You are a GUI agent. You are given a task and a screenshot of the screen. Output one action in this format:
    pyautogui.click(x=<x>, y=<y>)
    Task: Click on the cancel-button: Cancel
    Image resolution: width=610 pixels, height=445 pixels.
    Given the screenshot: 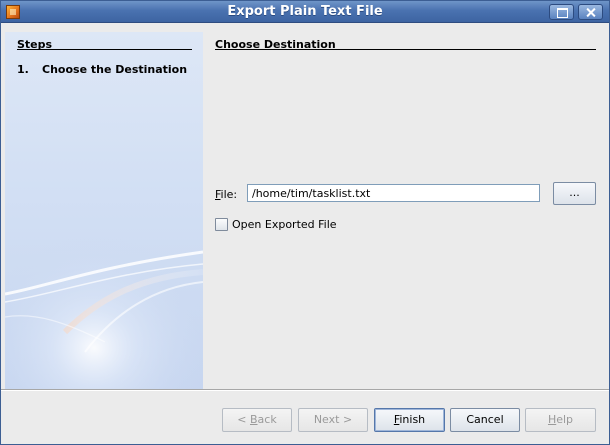 What is the action you would take?
    pyautogui.click(x=485, y=420)
    